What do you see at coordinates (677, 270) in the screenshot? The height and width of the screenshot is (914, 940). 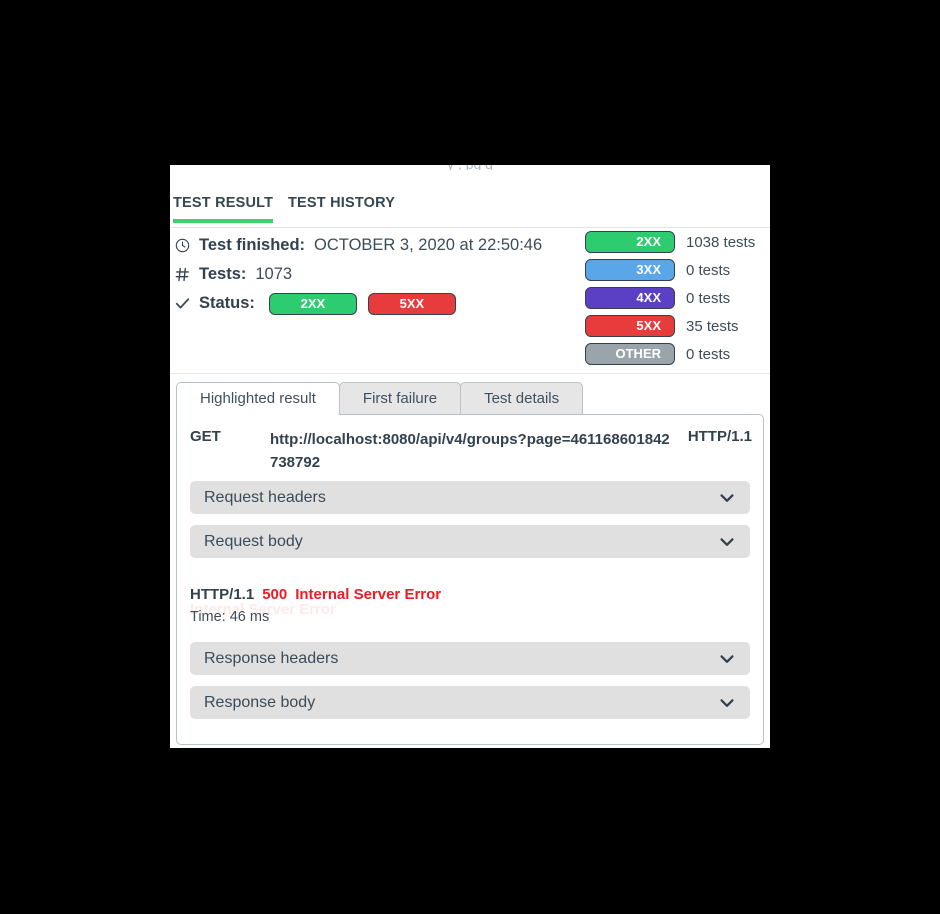 I see `legend-row: 3XX 0 tests` at bounding box center [677, 270].